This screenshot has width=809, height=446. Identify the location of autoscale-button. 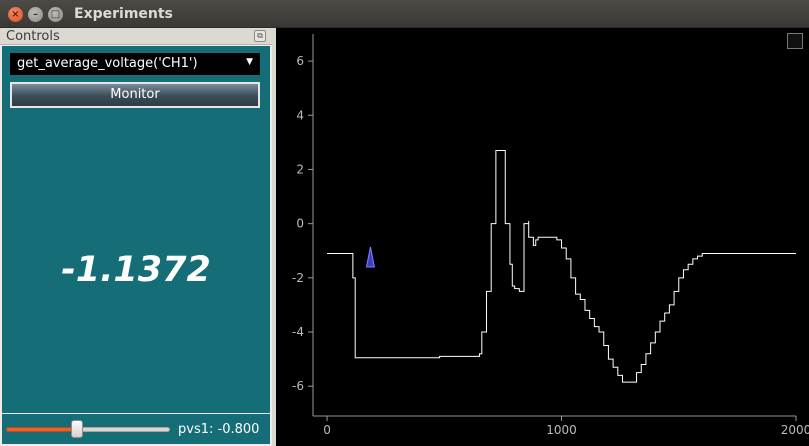
(795, 41).